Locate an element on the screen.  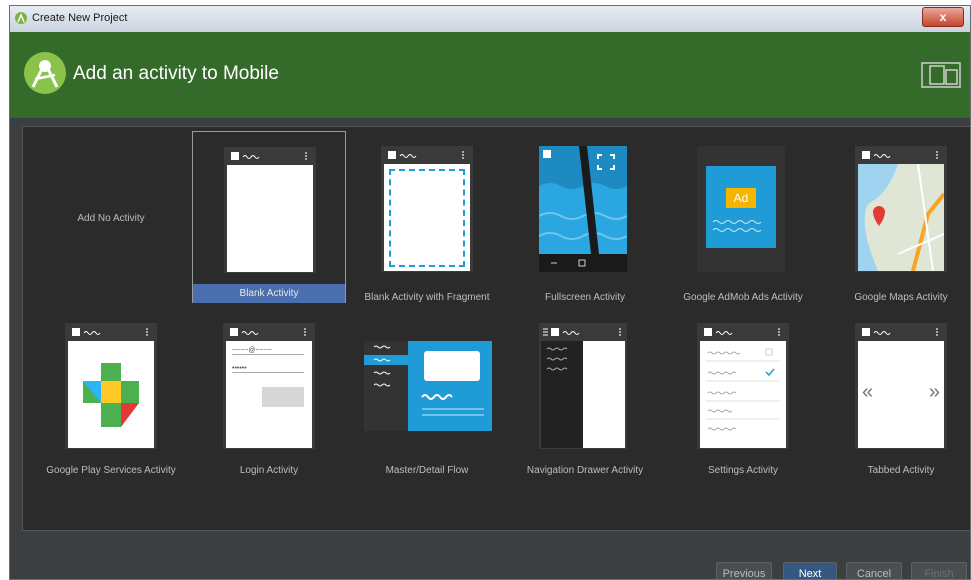
page-title: Add an activity to Mobile is located at coordinates (176, 73).